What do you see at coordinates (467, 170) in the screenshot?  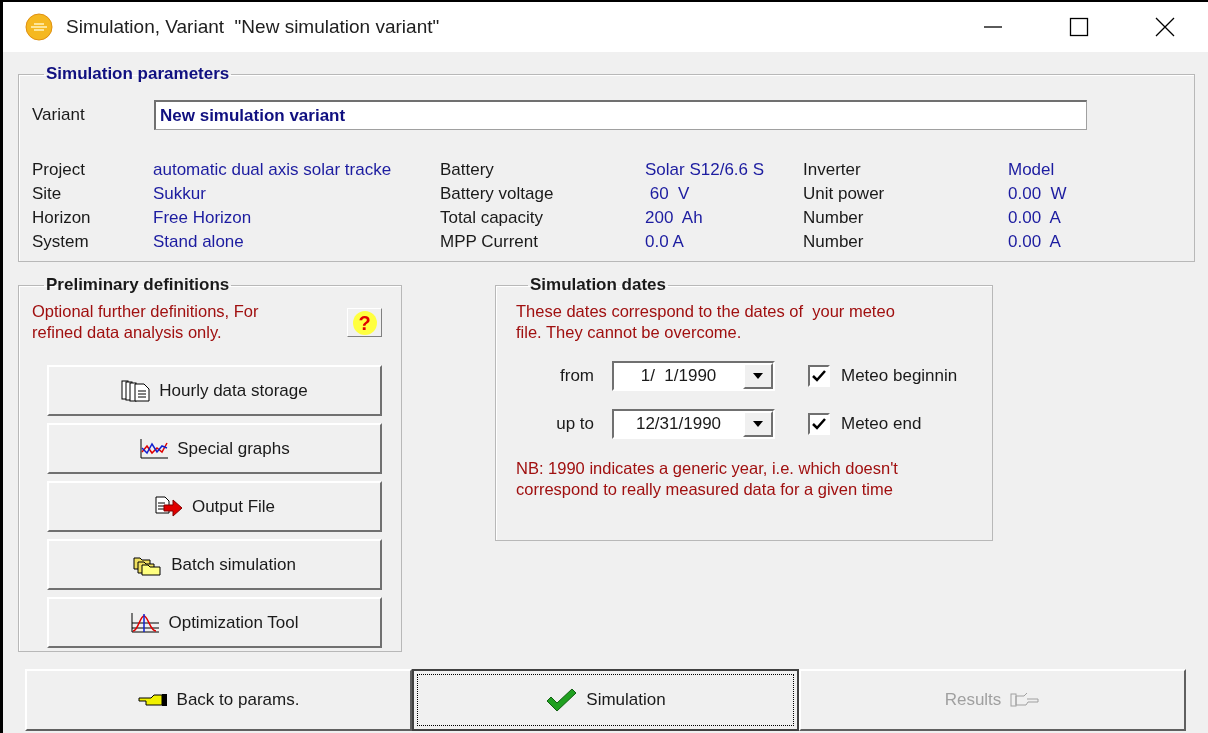 I see `info-label: Battery` at bounding box center [467, 170].